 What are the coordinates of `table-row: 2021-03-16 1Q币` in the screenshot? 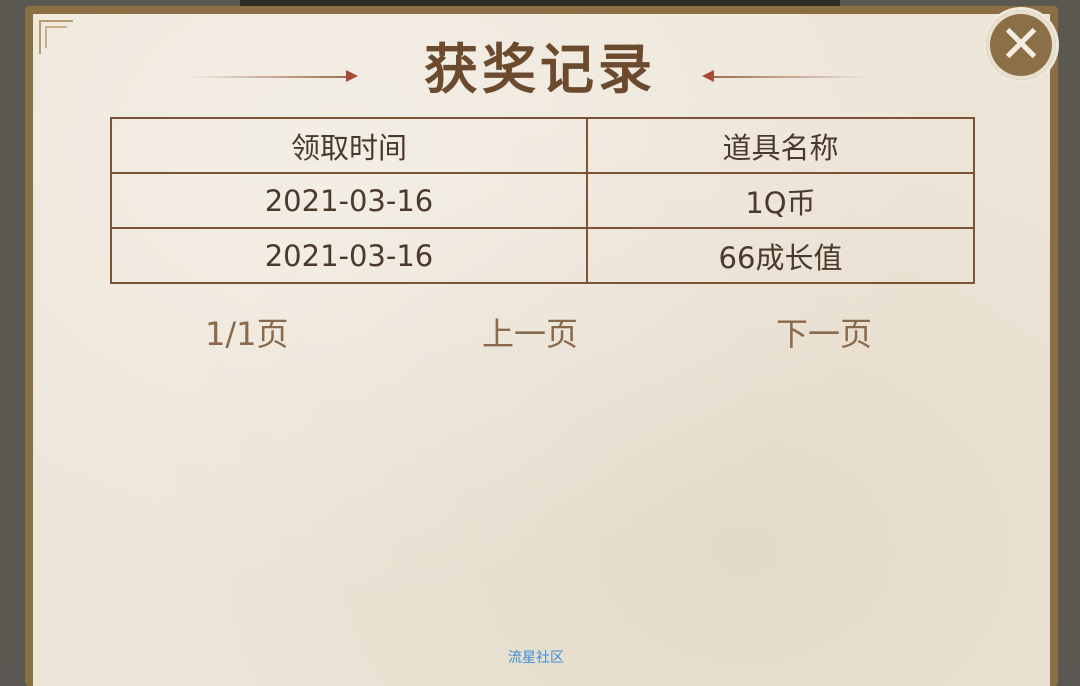 It's located at (542, 200).